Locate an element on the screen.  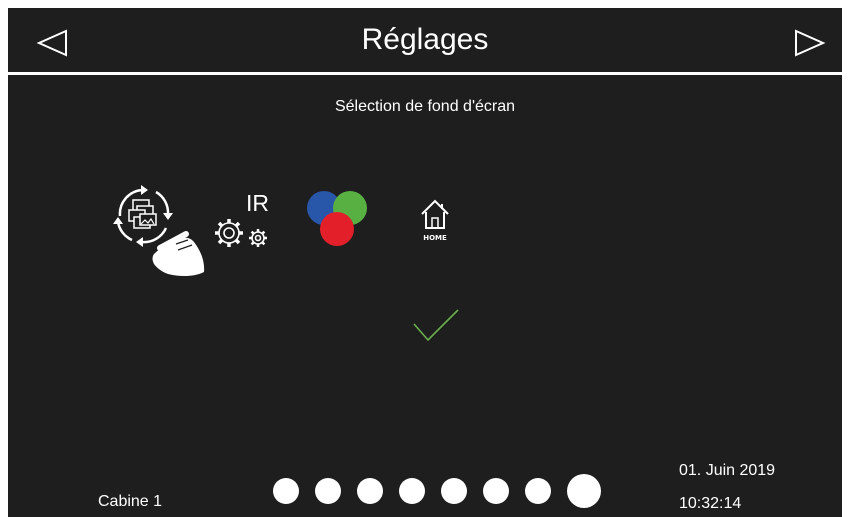
checkmark-icon is located at coordinates (436, 325).